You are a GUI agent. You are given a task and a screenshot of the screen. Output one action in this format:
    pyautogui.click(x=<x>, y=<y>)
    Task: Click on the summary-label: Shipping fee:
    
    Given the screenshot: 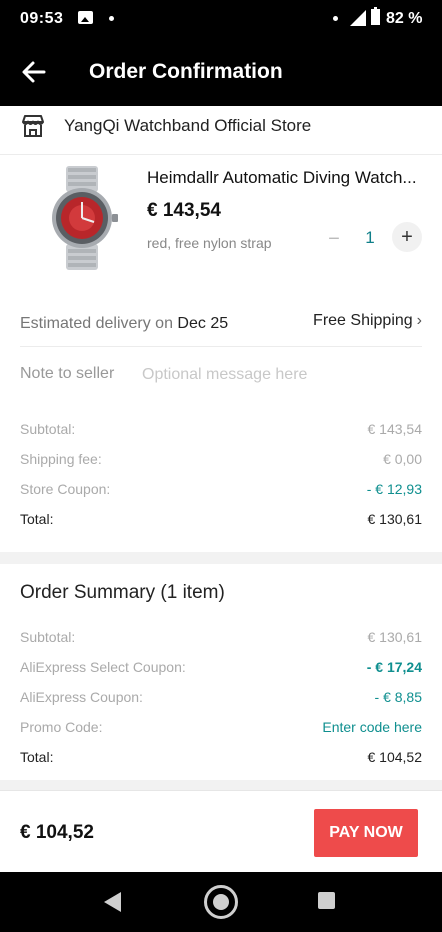 What is the action you would take?
    pyautogui.click(x=61, y=459)
    